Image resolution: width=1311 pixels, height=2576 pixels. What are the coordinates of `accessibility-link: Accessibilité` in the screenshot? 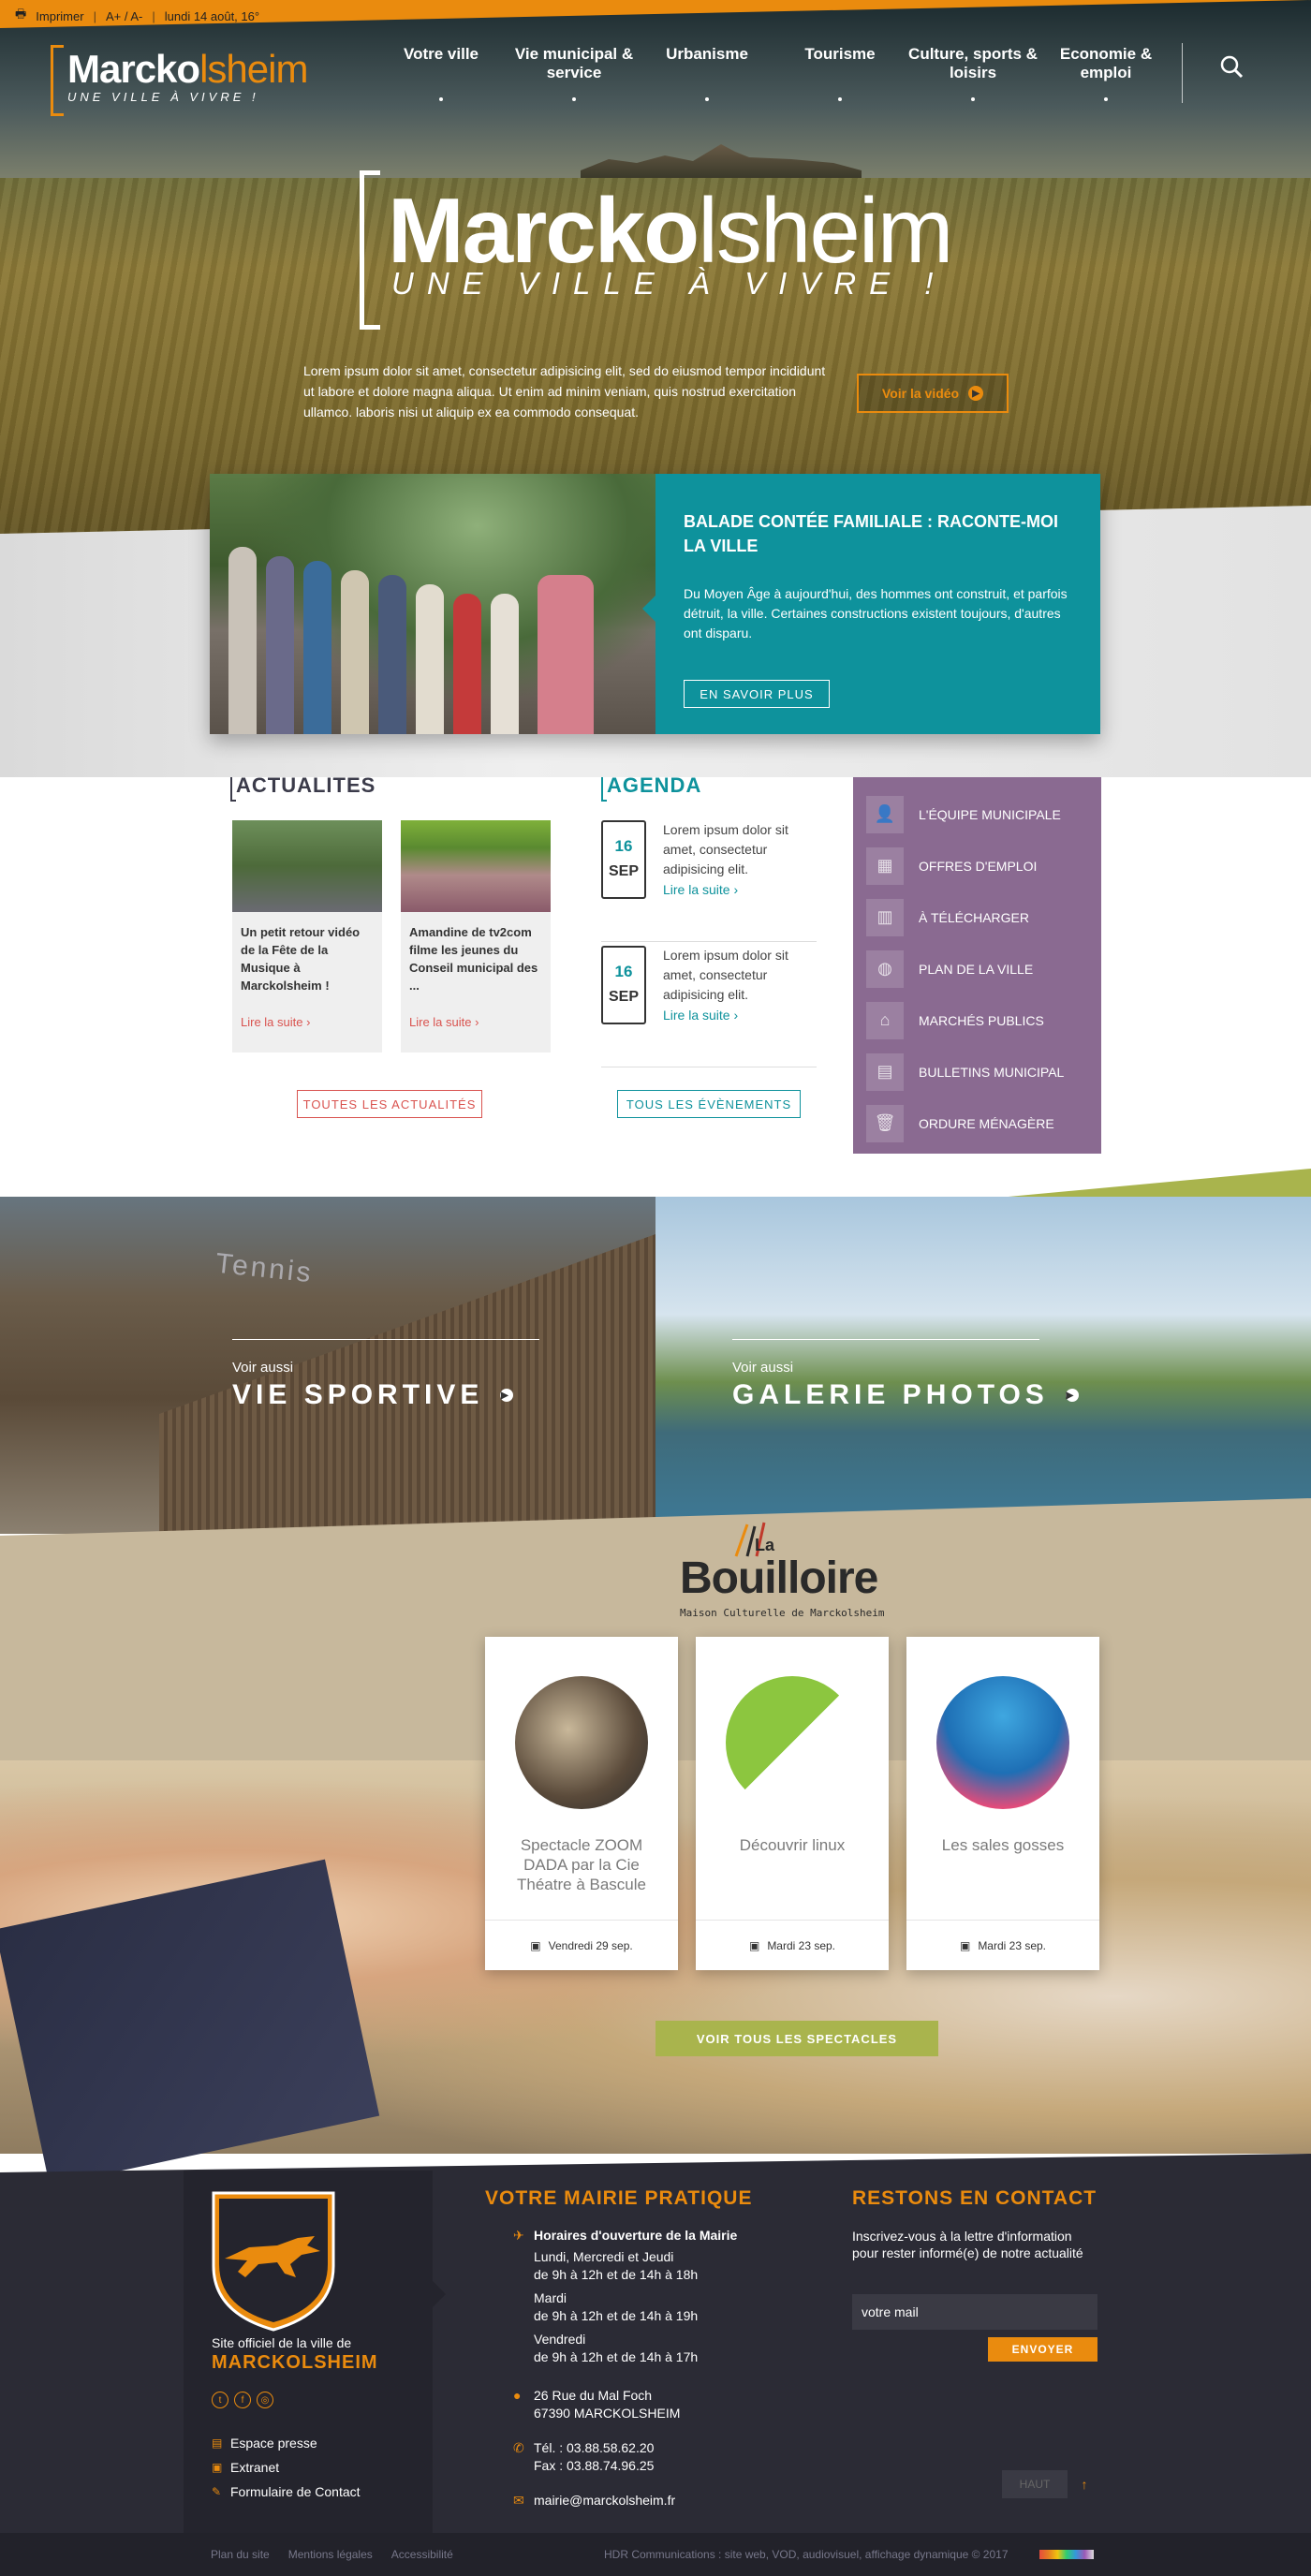 It's located at (422, 2554).